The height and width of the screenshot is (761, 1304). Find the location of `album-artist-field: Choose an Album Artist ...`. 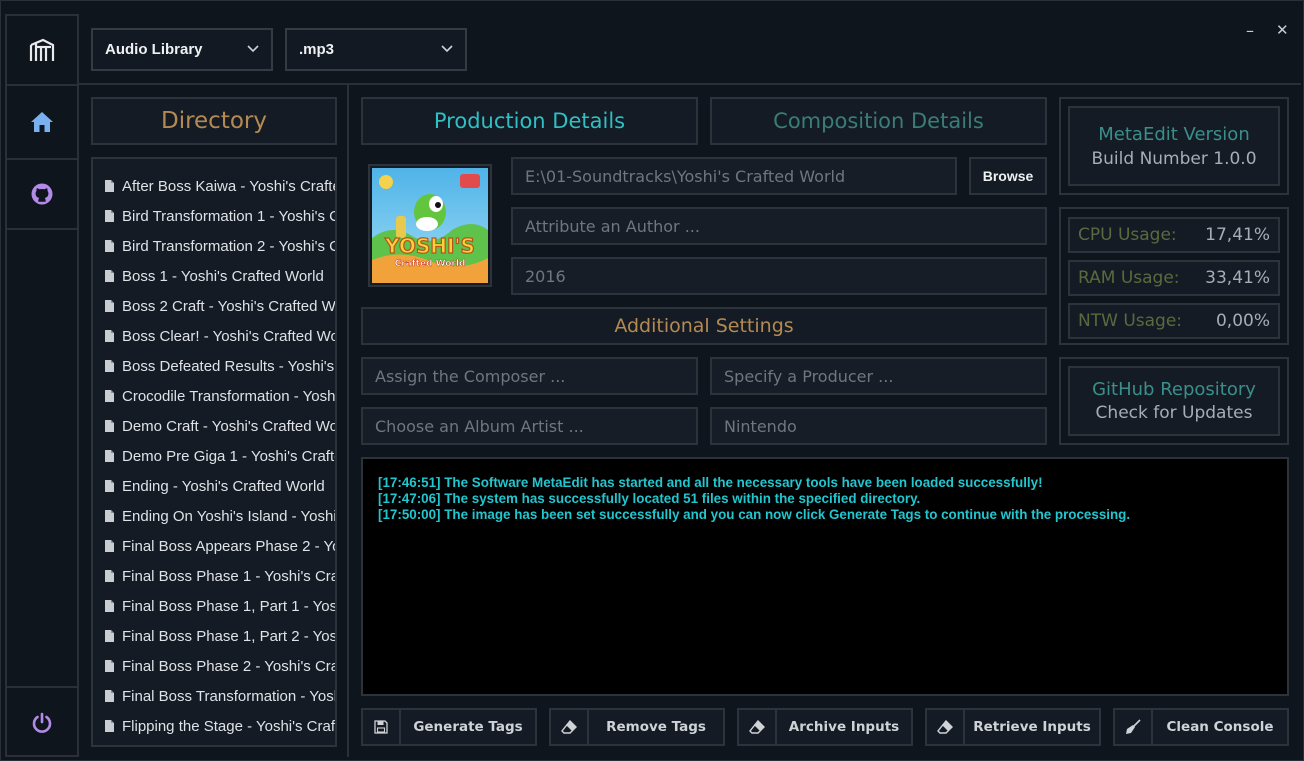

album-artist-field: Choose an Album Artist ... is located at coordinates (529, 426).